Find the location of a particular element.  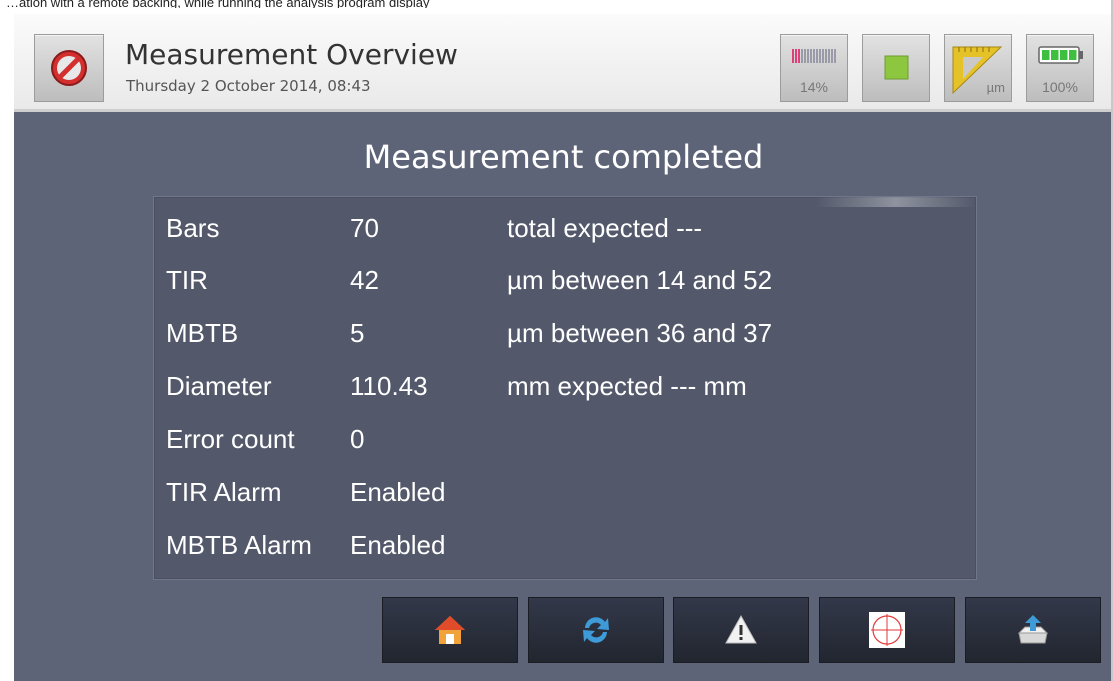

refresh-icon is located at coordinates (596, 630).